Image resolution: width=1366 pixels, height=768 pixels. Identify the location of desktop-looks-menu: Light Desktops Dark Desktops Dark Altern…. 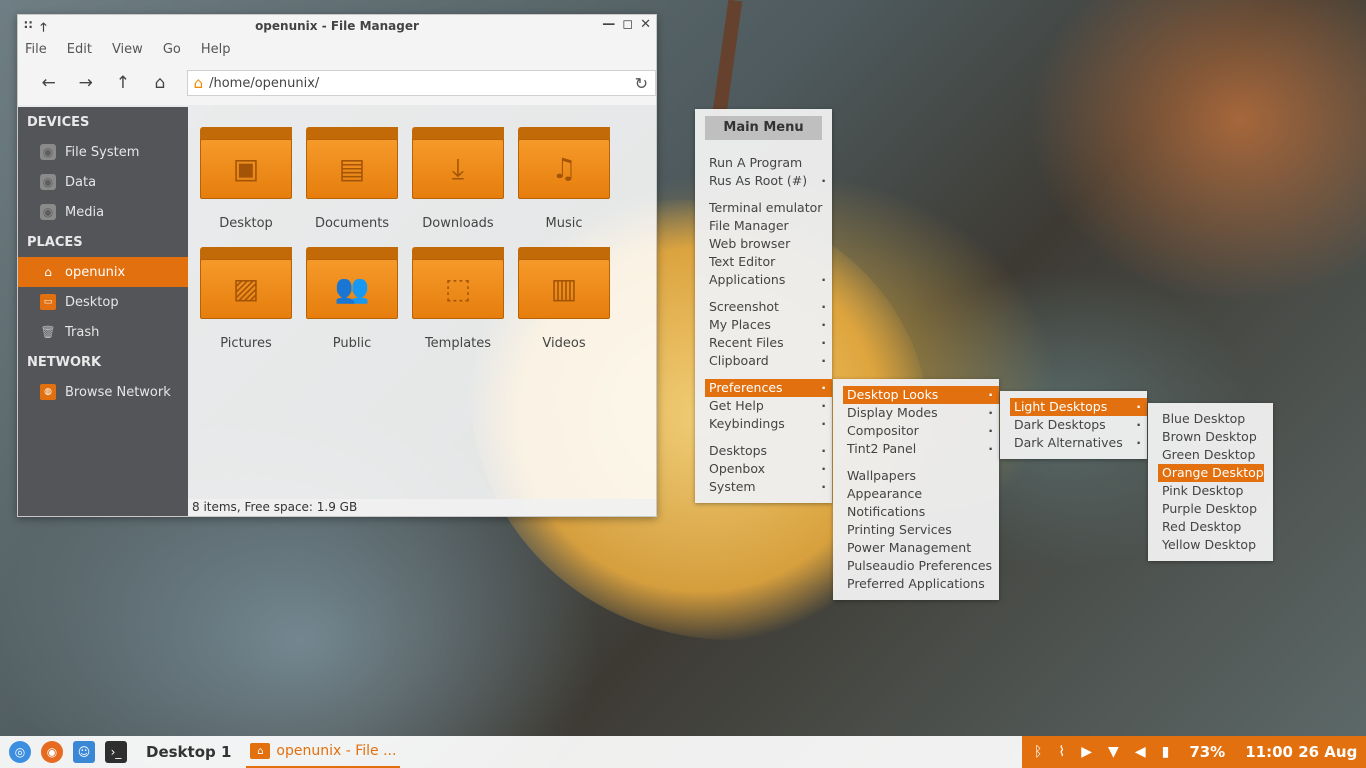
(1073, 425).